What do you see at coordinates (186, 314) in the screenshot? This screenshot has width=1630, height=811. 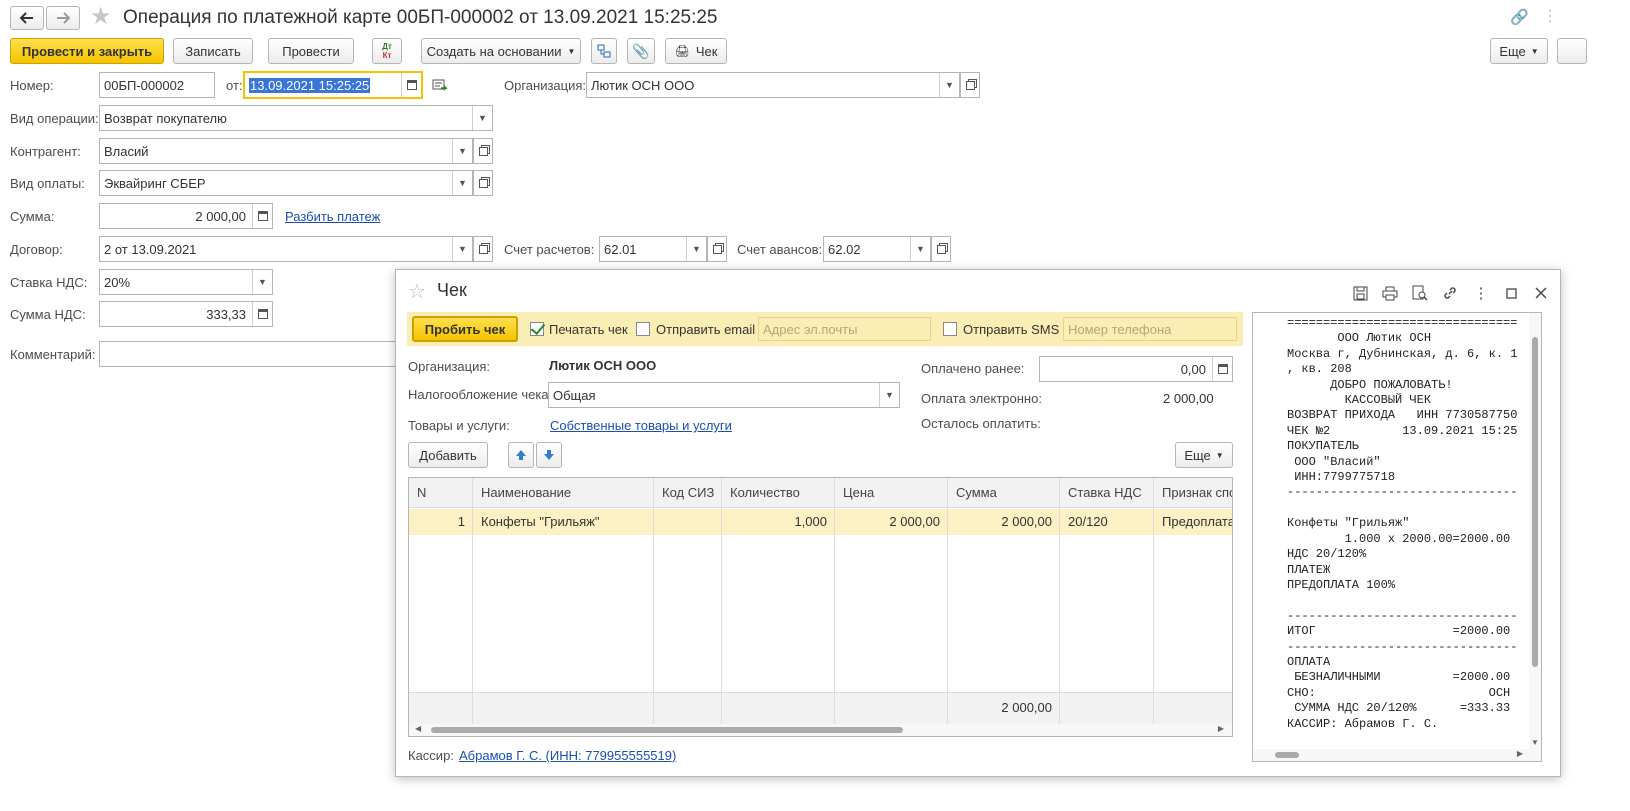 I see `vat-sum-field: 333,33` at bounding box center [186, 314].